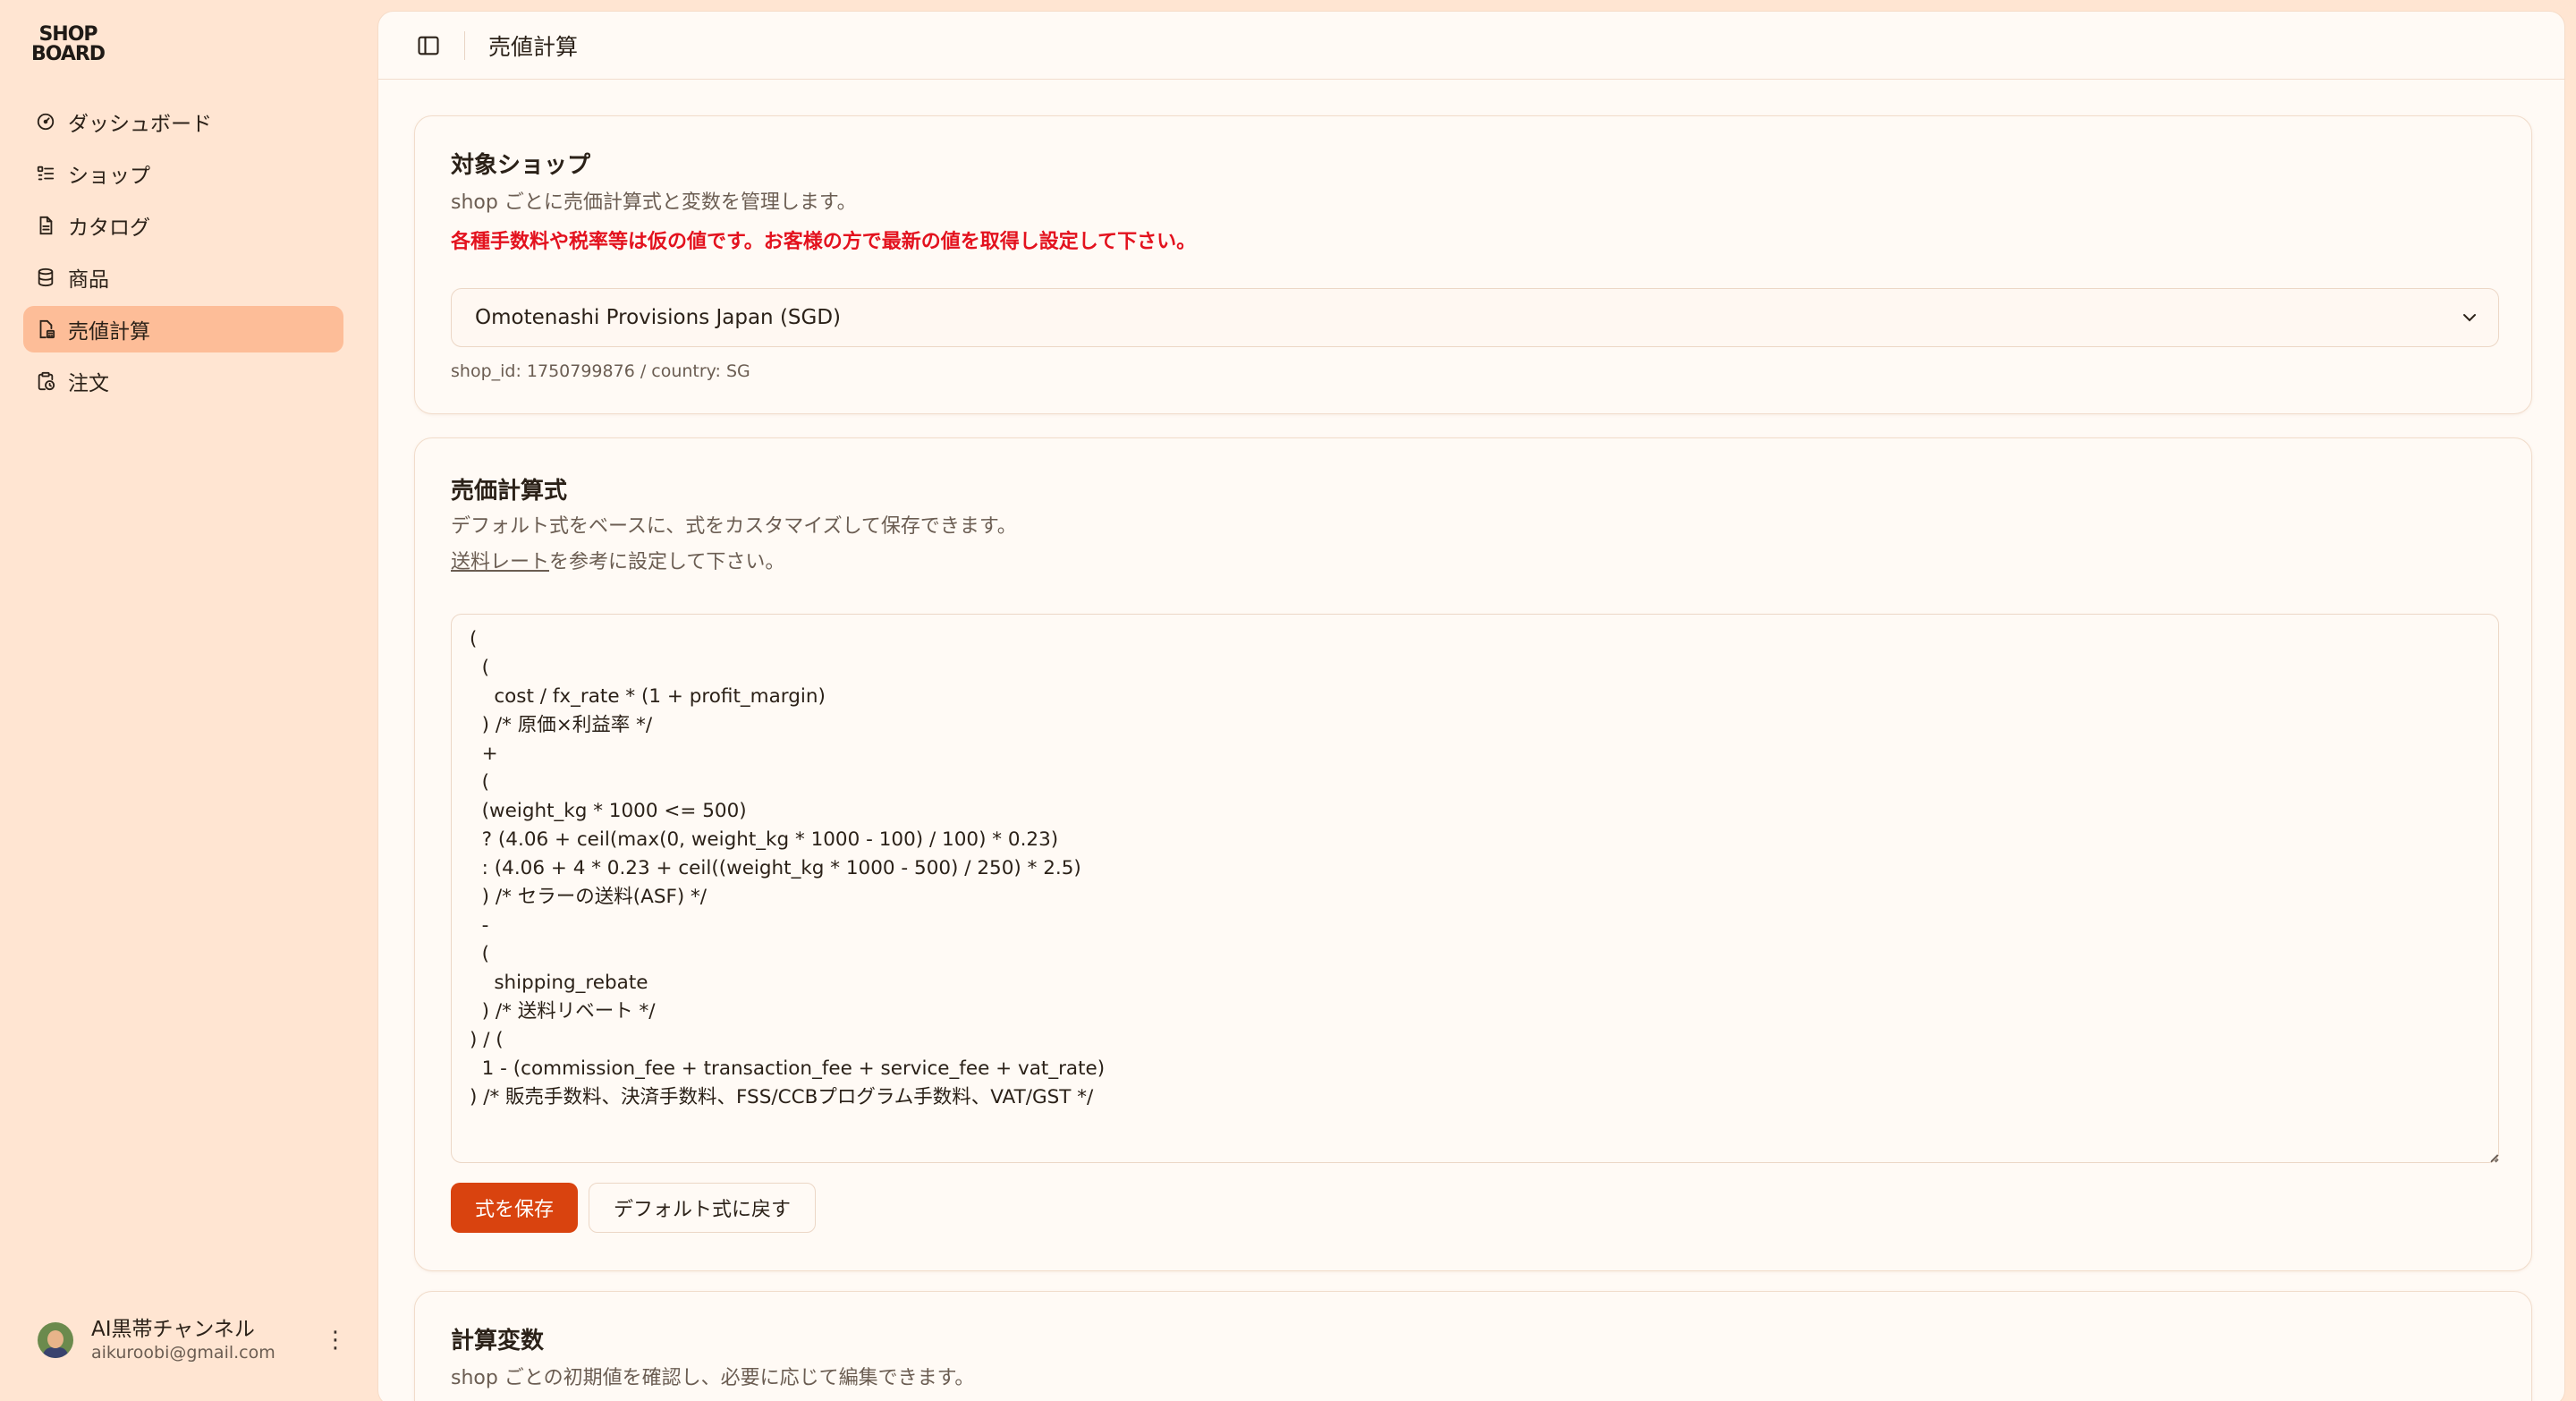 The height and width of the screenshot is (1401, 2576). Describe the element at coordinates (1471, 46) in the screenshot. I see `page-header: 売値計算` at that location.